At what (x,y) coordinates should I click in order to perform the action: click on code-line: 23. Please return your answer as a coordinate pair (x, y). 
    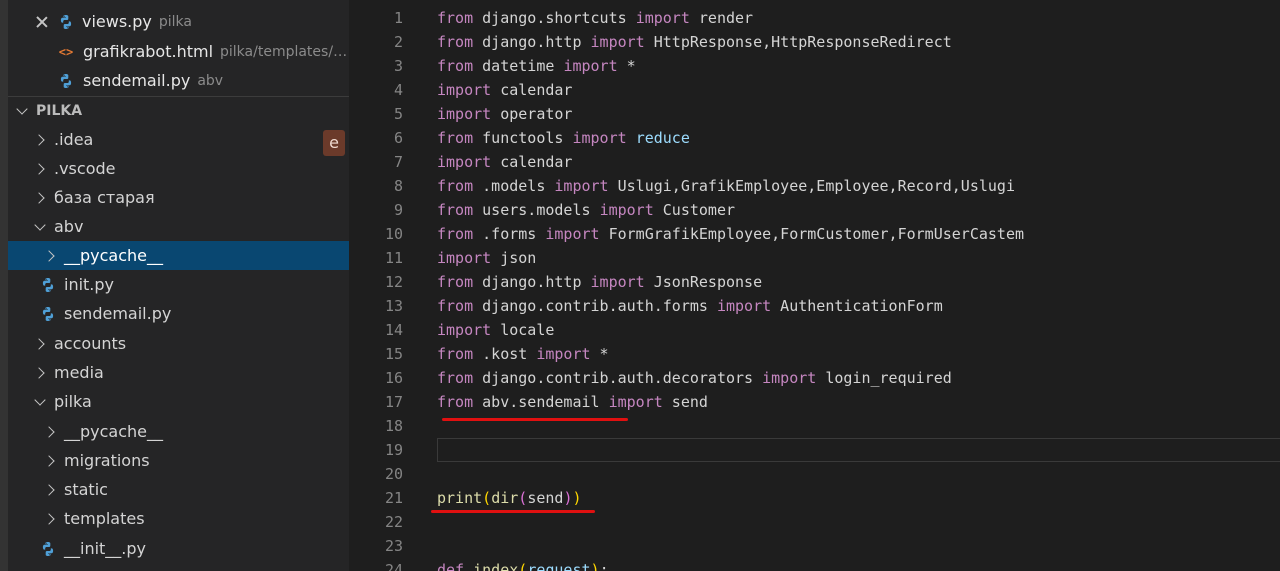
    Looking at the image, I should click on (814, 546).